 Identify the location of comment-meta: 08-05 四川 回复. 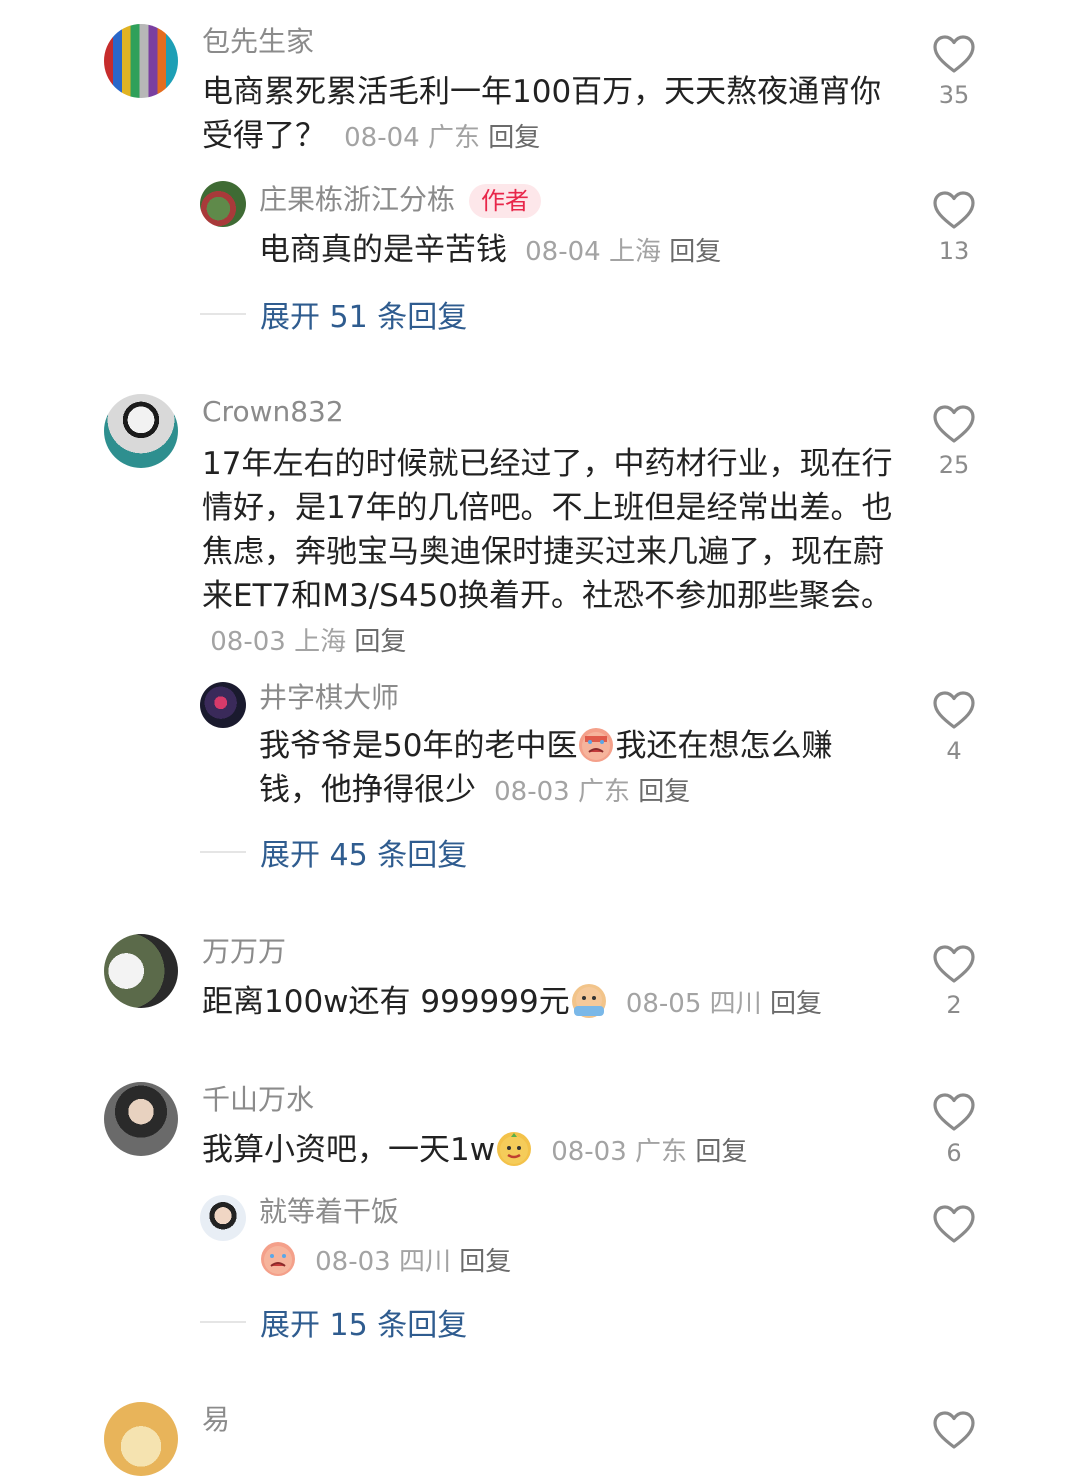
(720, 1004).